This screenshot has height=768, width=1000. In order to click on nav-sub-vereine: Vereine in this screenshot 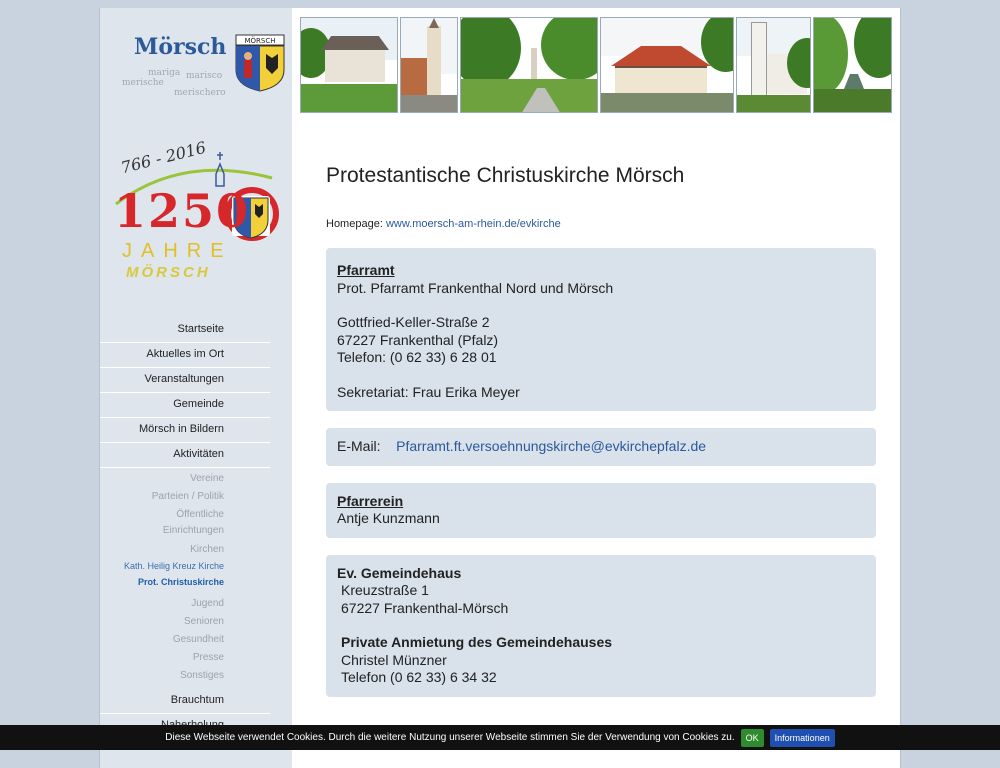, I will do `click(185, 479)`.